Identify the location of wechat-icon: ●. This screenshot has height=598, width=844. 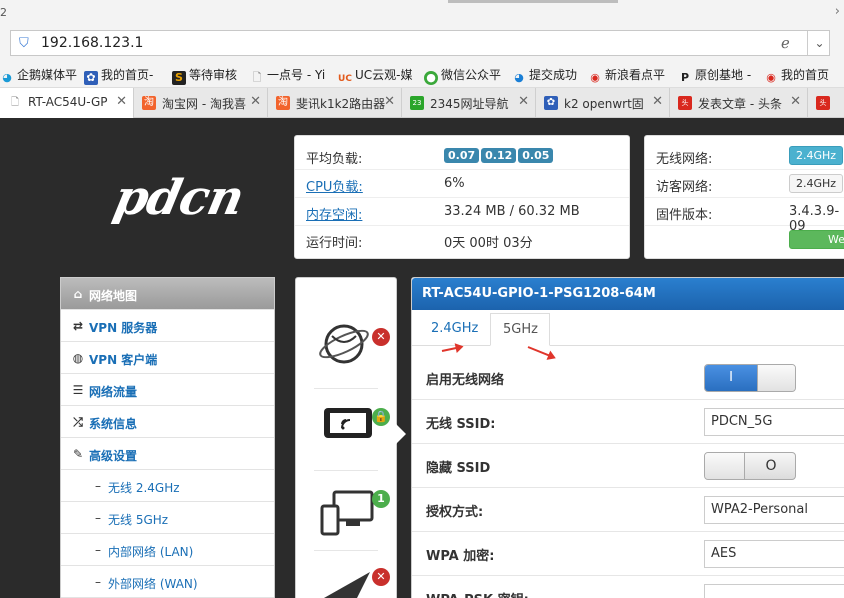
(431, 78).